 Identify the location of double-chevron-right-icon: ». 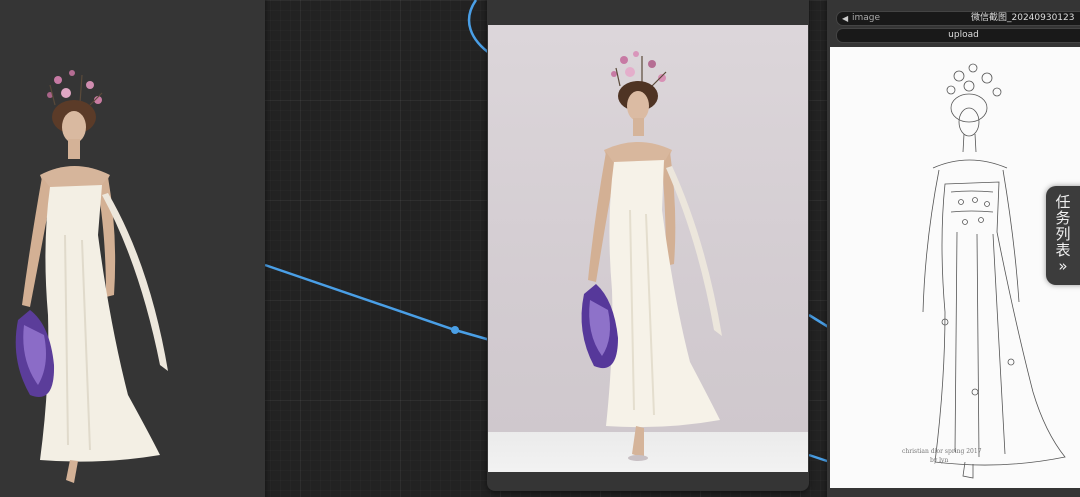
(1063, 266).